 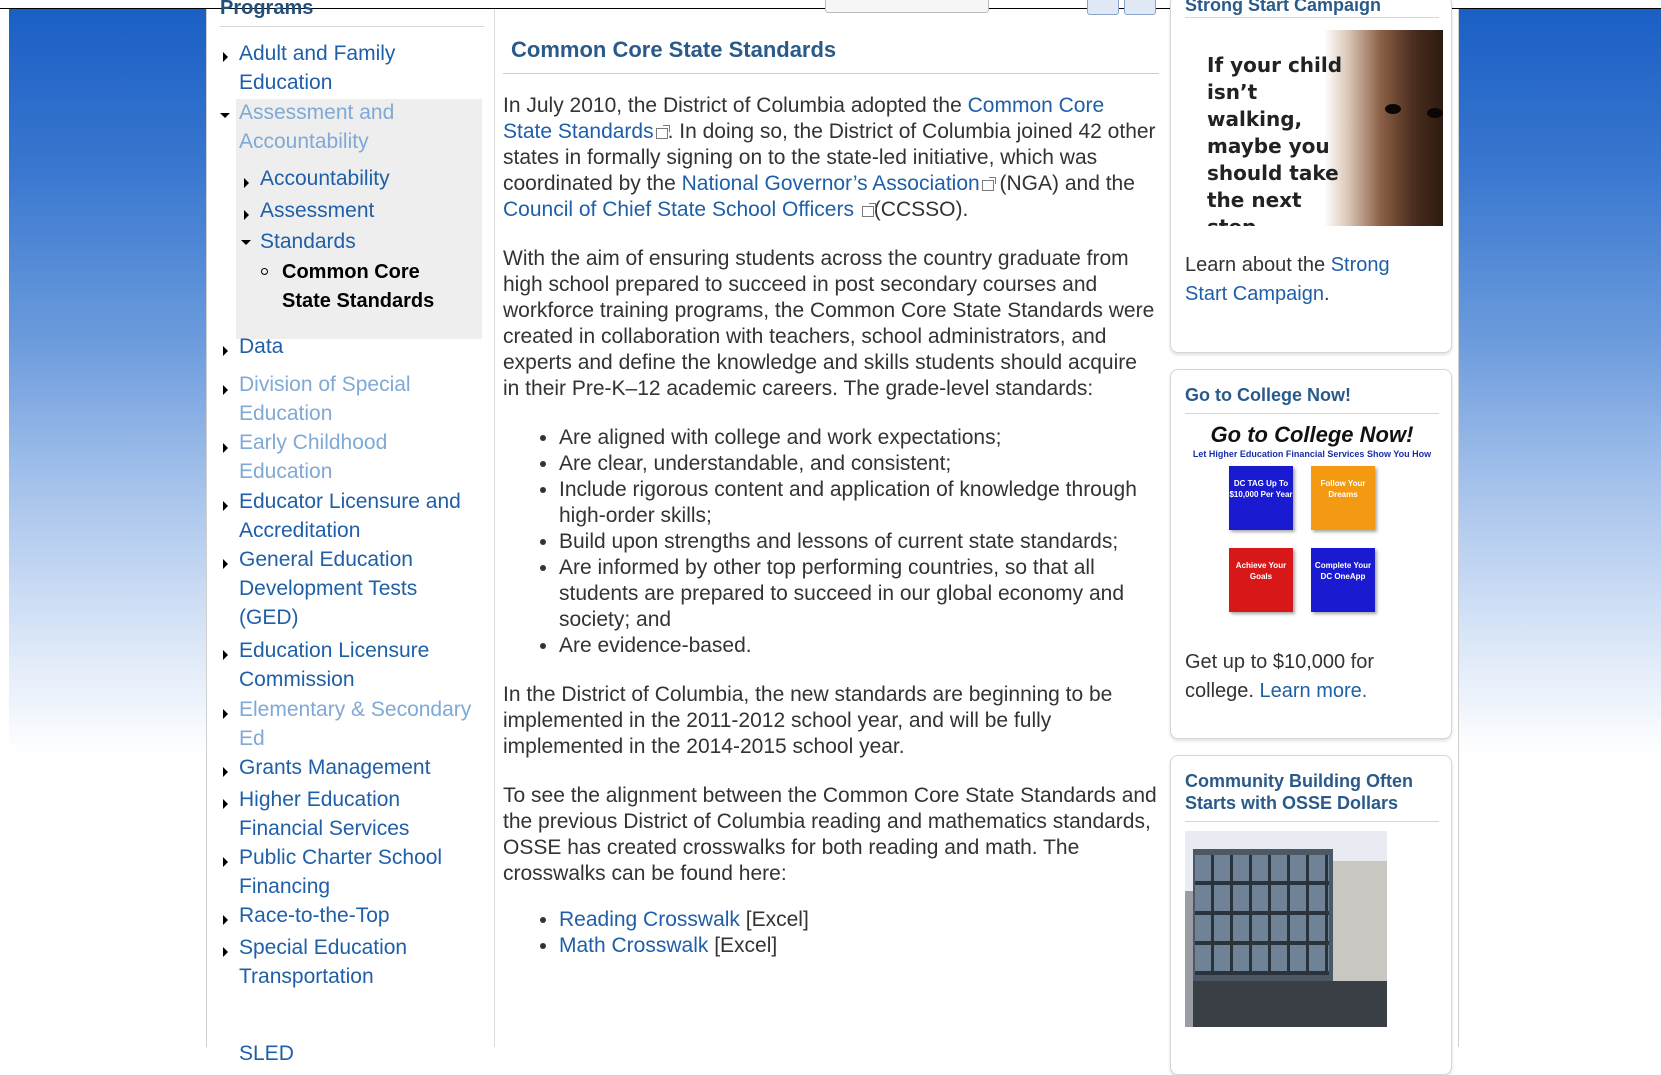 What do you see at coordinates (1103, 7) in the screenshot?
I see `text-resize-decrease-button` at bounding box center [1103, 7].